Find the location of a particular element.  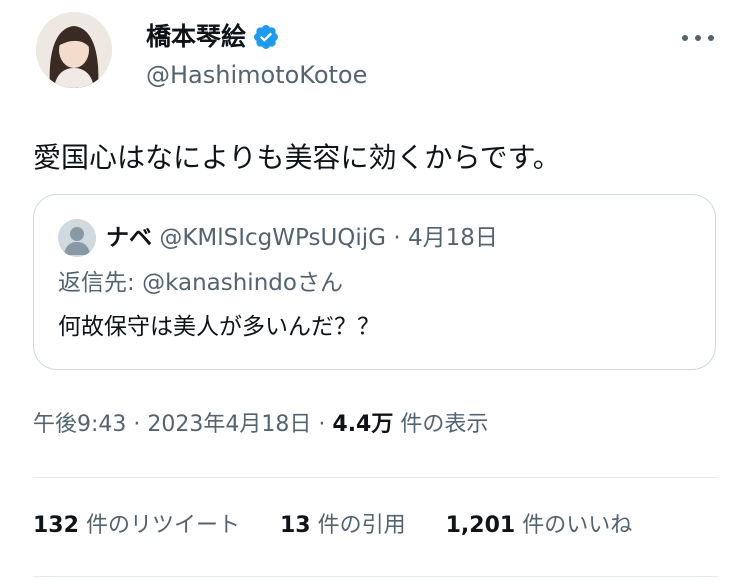

reply-suffix: さん is located at coordinates (319, 283).